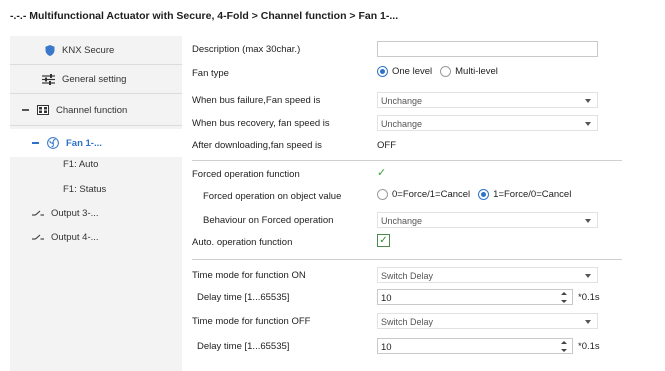 This screenshot has height=371, width=665. Describe the element at coordinates (43, 110) in the screenshot. I see `grid-icon` at that location.